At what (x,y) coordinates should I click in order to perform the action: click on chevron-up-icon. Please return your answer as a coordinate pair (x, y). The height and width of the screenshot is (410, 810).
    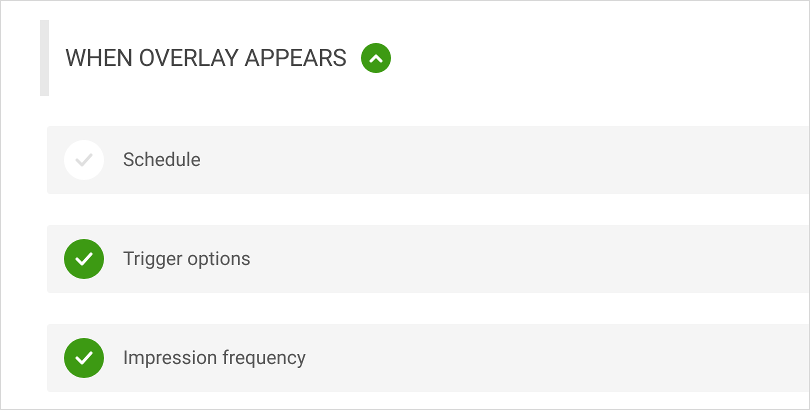
    Looking at the image, I should click on (376, 58).